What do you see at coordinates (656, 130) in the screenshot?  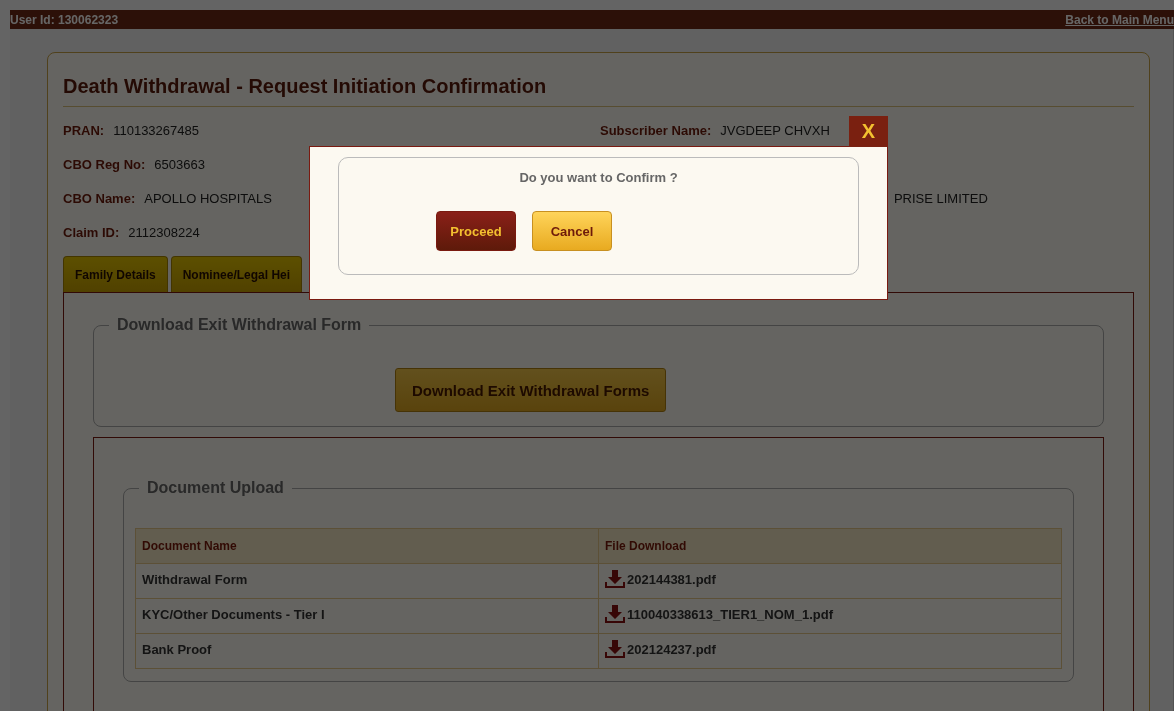 I see `field-label: Subscriber Name:` at bounding box center [656, 130].